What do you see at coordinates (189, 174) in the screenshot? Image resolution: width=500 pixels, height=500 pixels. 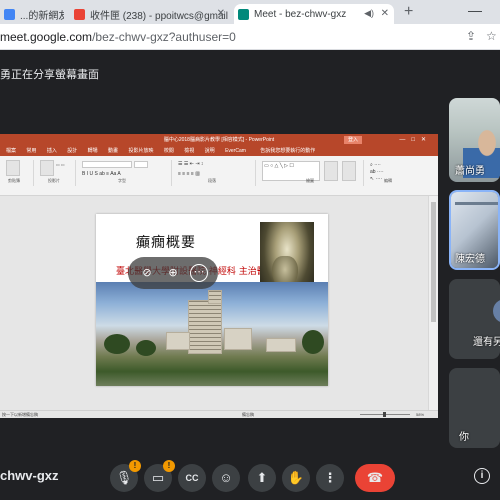 I see `align-icons: ≡ ≡ ≡ ≡ ▥` at bounding box center [189, 174].